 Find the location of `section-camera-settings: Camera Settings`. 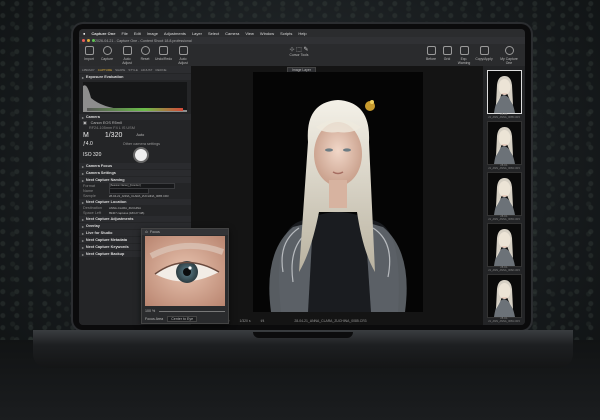

section-camera-settings: Camera Settings is located at coordinates (135, 173).